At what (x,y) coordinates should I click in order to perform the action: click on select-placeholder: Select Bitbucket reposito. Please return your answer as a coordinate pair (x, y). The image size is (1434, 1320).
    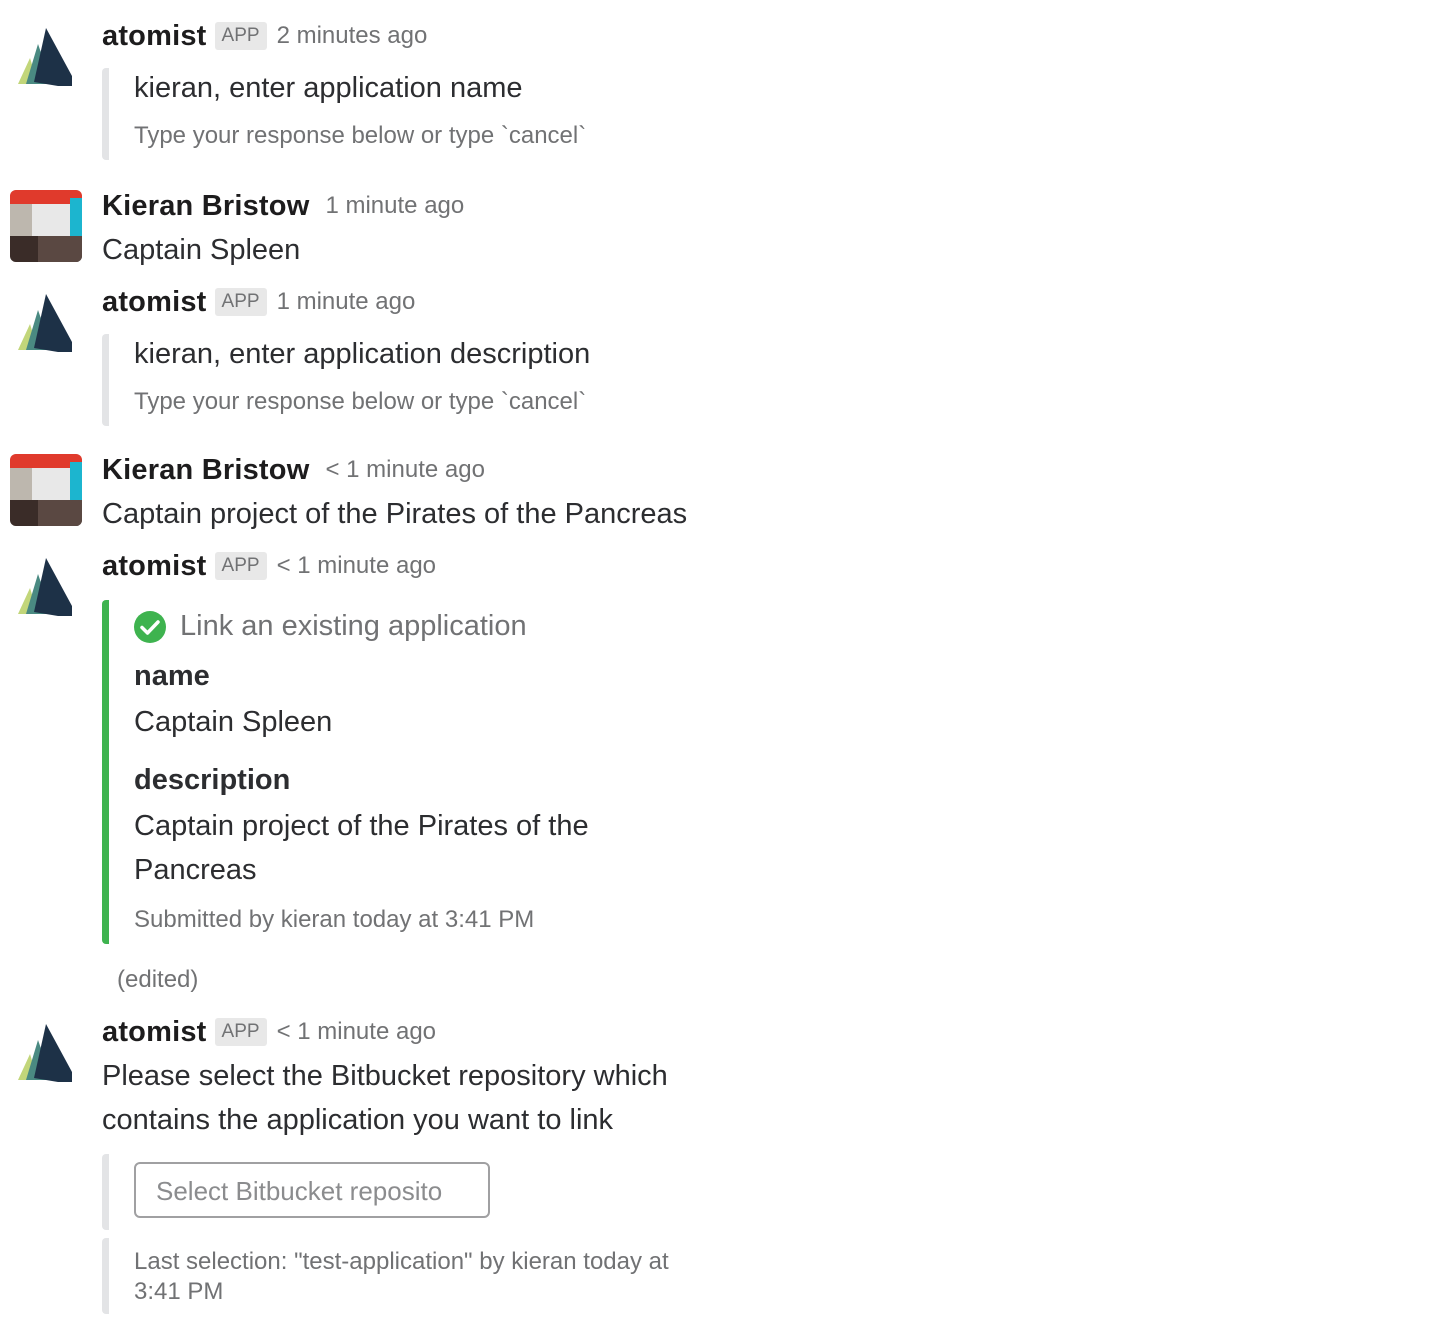
    Looking at the image, I should click on (299, 1191).